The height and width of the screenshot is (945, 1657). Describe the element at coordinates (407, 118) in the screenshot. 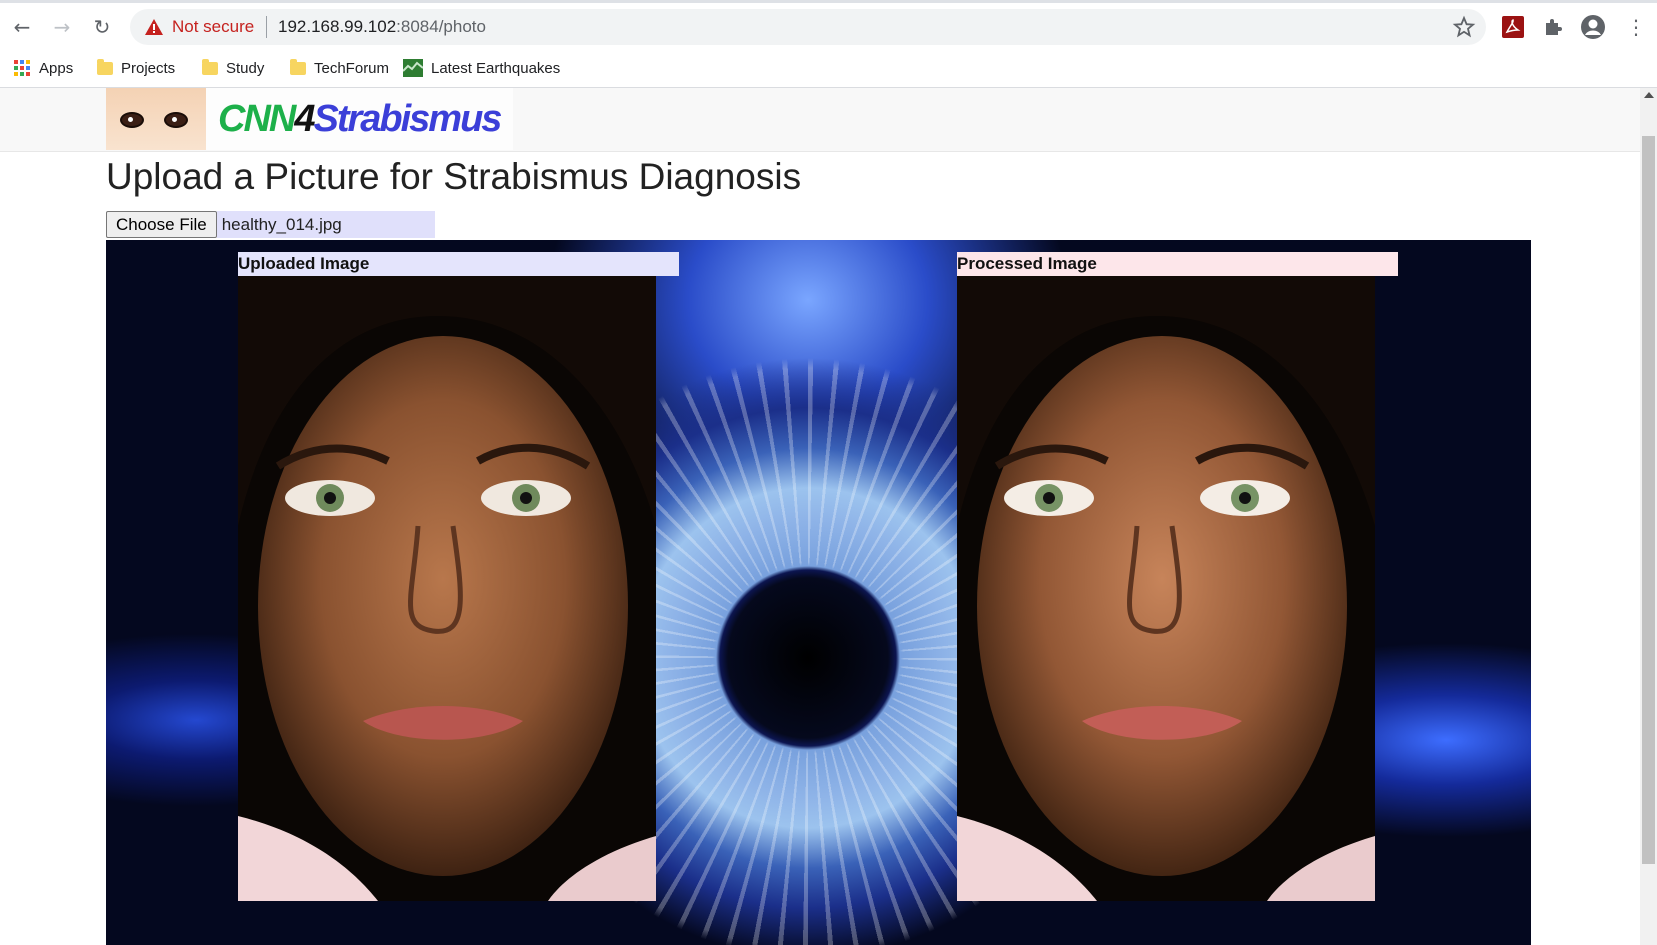

I see `logo-part-strabismus: Strabismus` at that location.